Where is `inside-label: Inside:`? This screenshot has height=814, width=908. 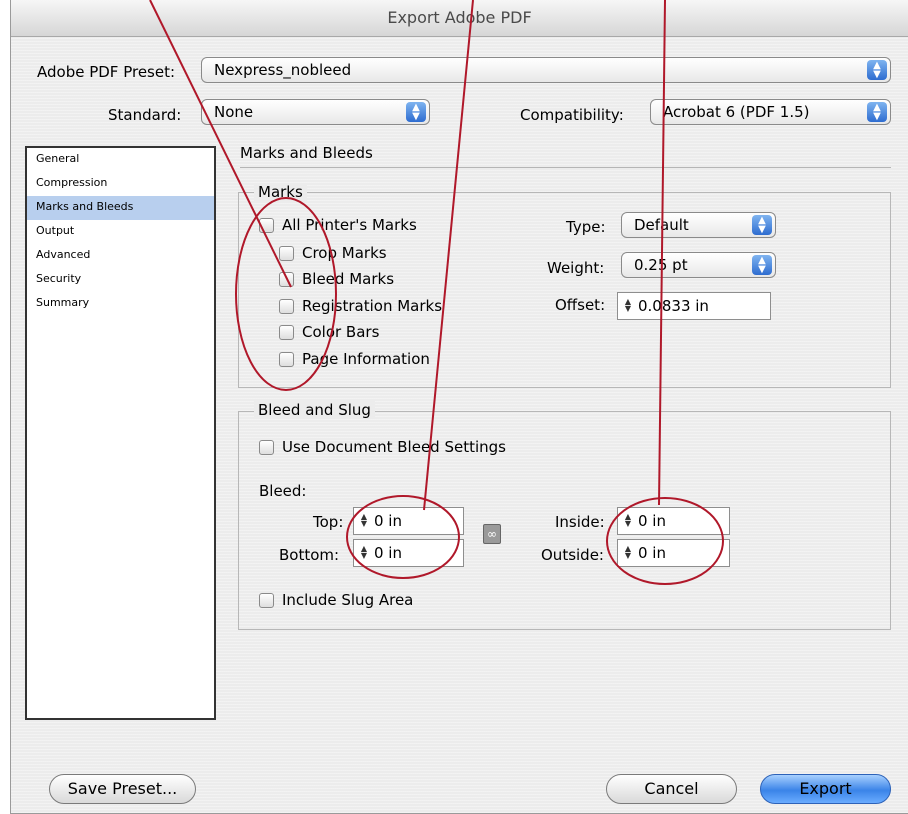
inside-label: Inside: is located at coordinates (580, 522).